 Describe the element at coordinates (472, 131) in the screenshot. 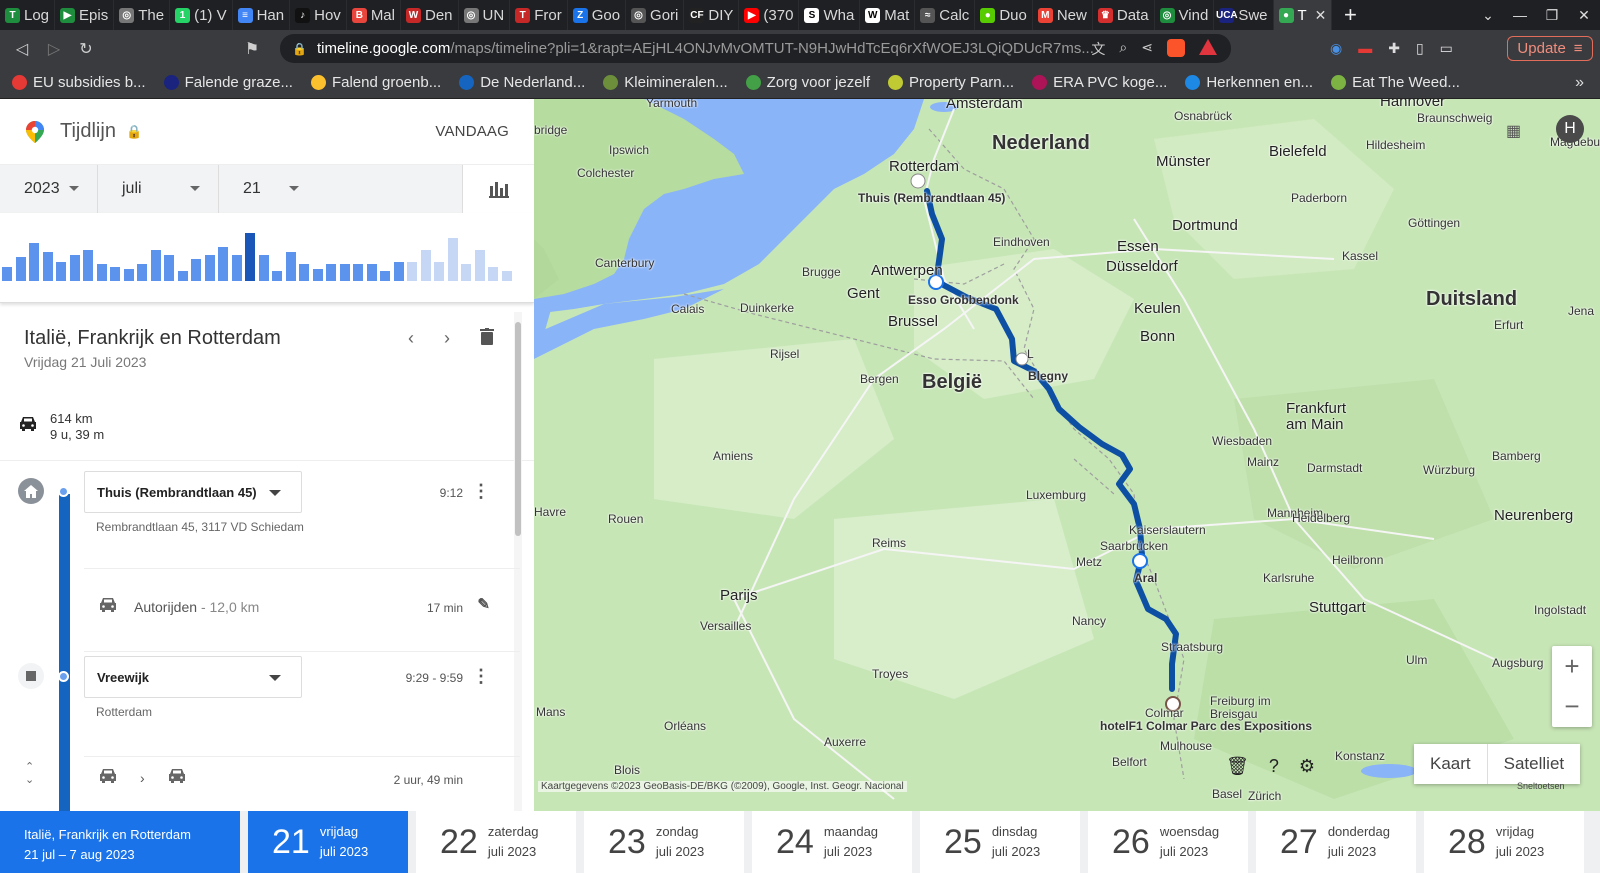

I see `today-button: VANDAAG` at that location.